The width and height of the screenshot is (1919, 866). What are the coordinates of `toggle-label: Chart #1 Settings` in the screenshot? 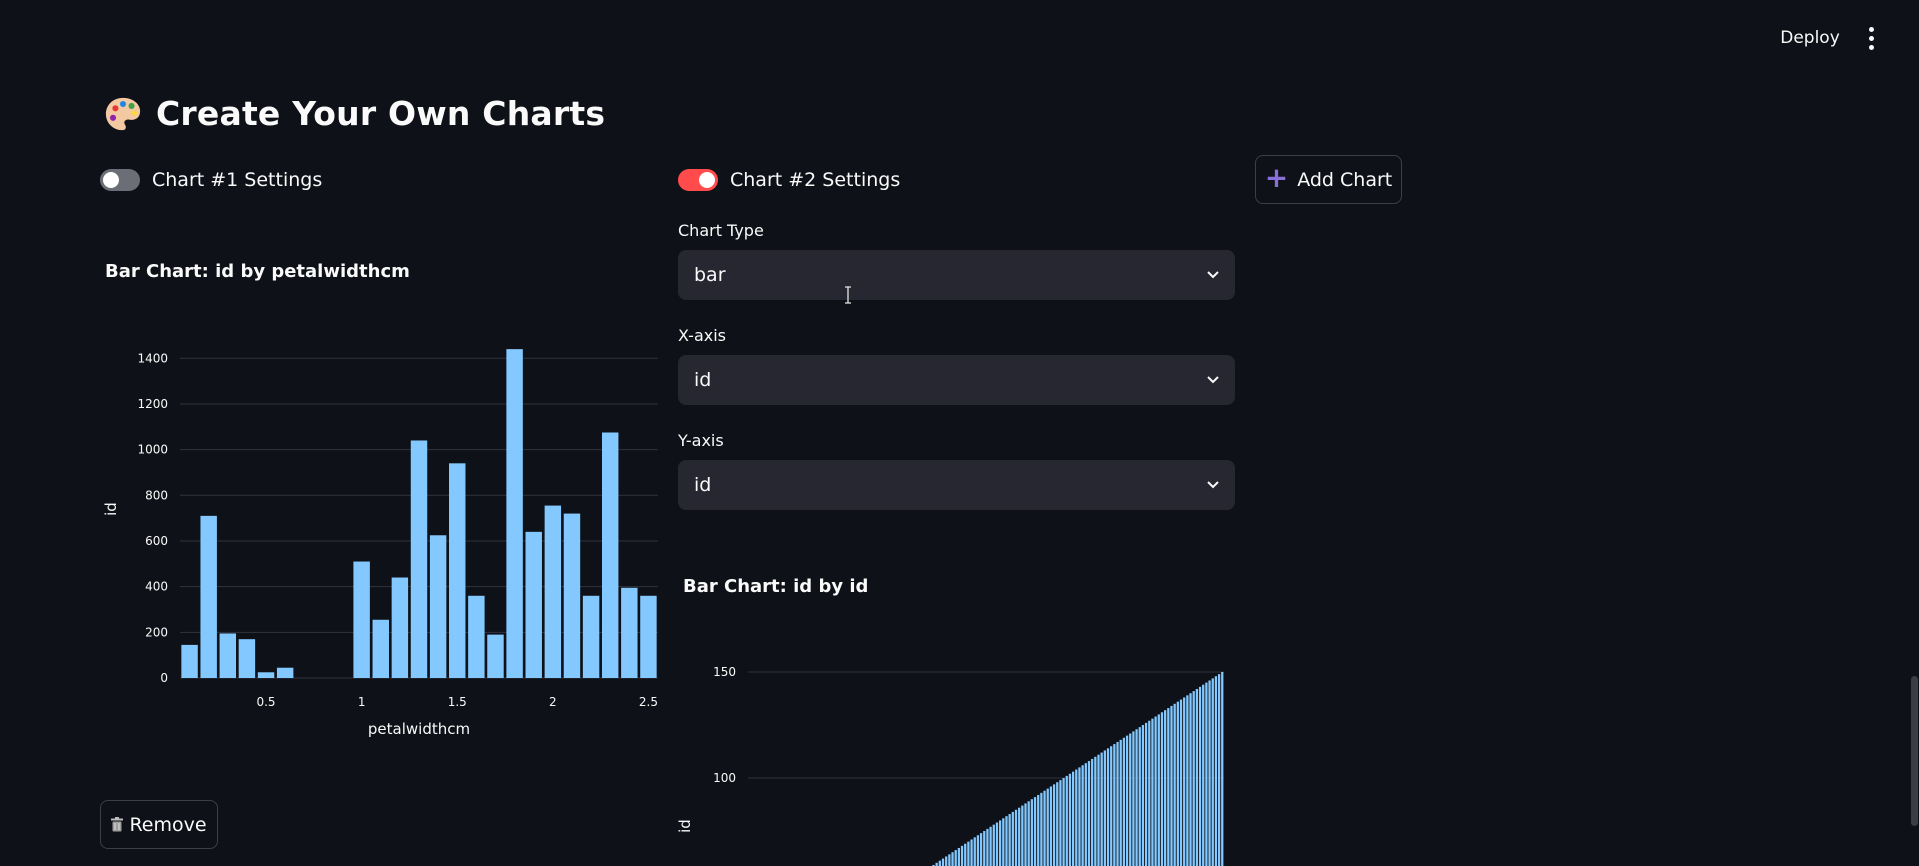 It's located at (237, 180).